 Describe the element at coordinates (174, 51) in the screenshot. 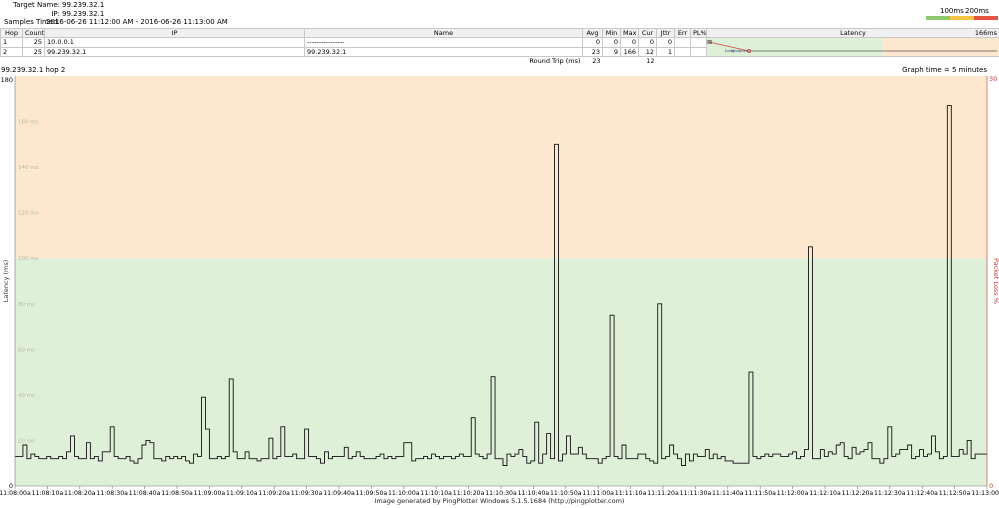

I see `ip-cell: 99.239.32.1` at that location.